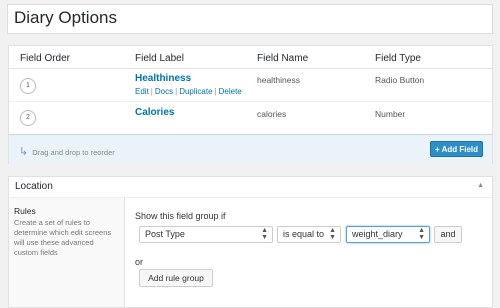 Image resolution: width=500 pixels, height=308 pixels. I want to click on add-field-button: + Add Field, so click(456, 149).